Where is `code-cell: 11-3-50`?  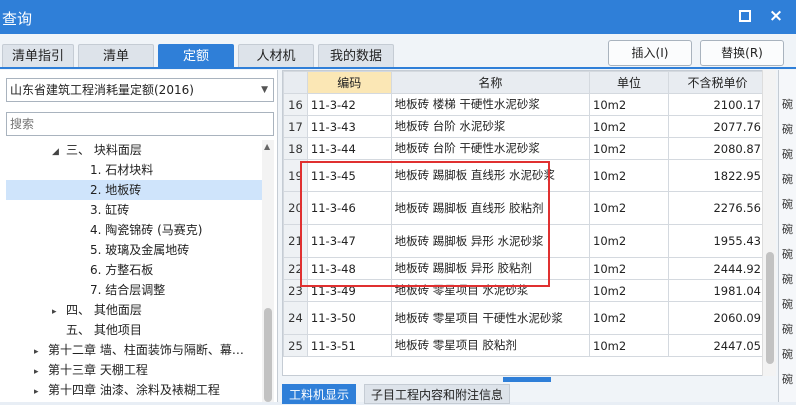 code-cell: 11-3-50 is located at coordinates (349, 318).